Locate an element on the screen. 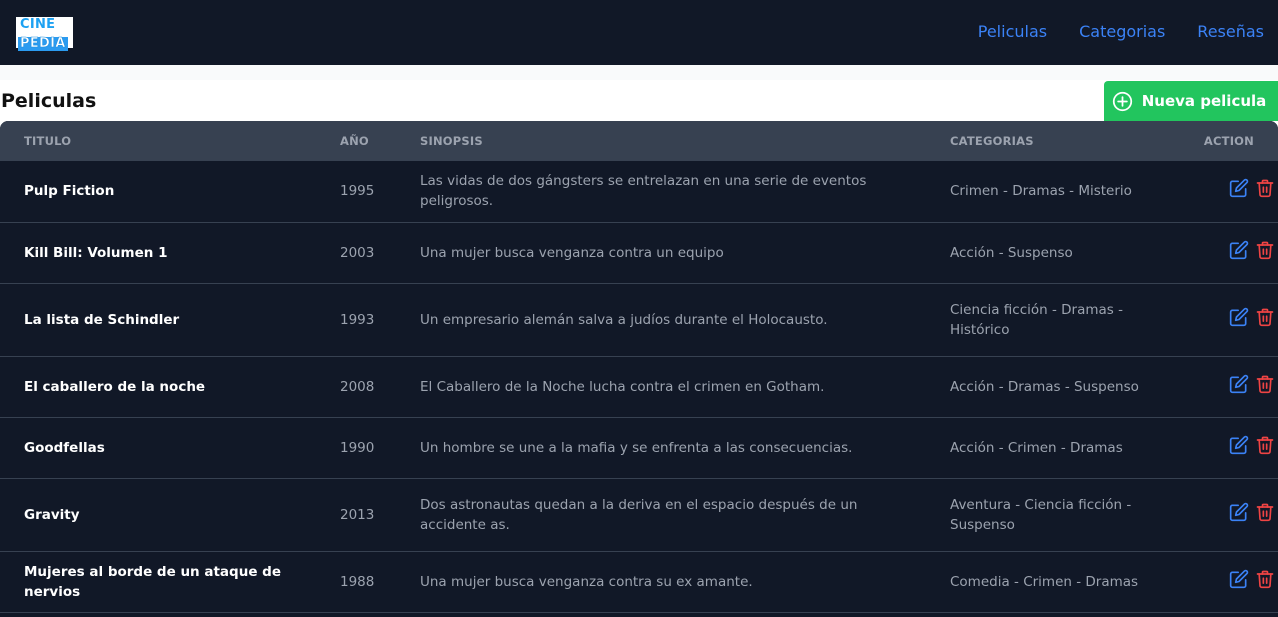 This screenshot has height=617, width=1278. cell-year: 2013 is located at coordinates (357, 514).